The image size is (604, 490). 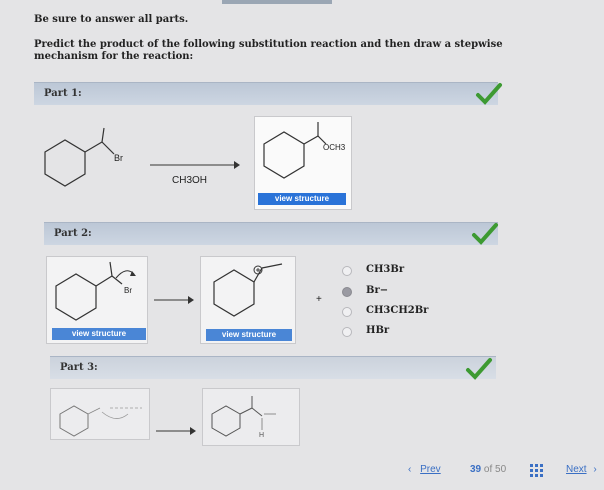 What do you see at coordinates (95, 291) in the screenshot?
I see `part2-left-structure` at bounding box center [95, 291].